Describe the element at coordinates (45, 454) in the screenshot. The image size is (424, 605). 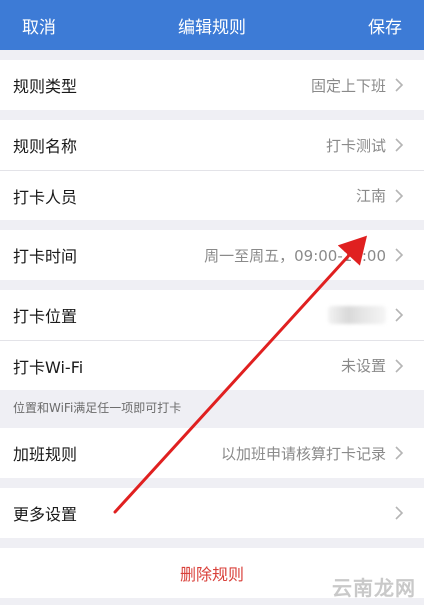
I see `row-label: 加班规则` at that location.